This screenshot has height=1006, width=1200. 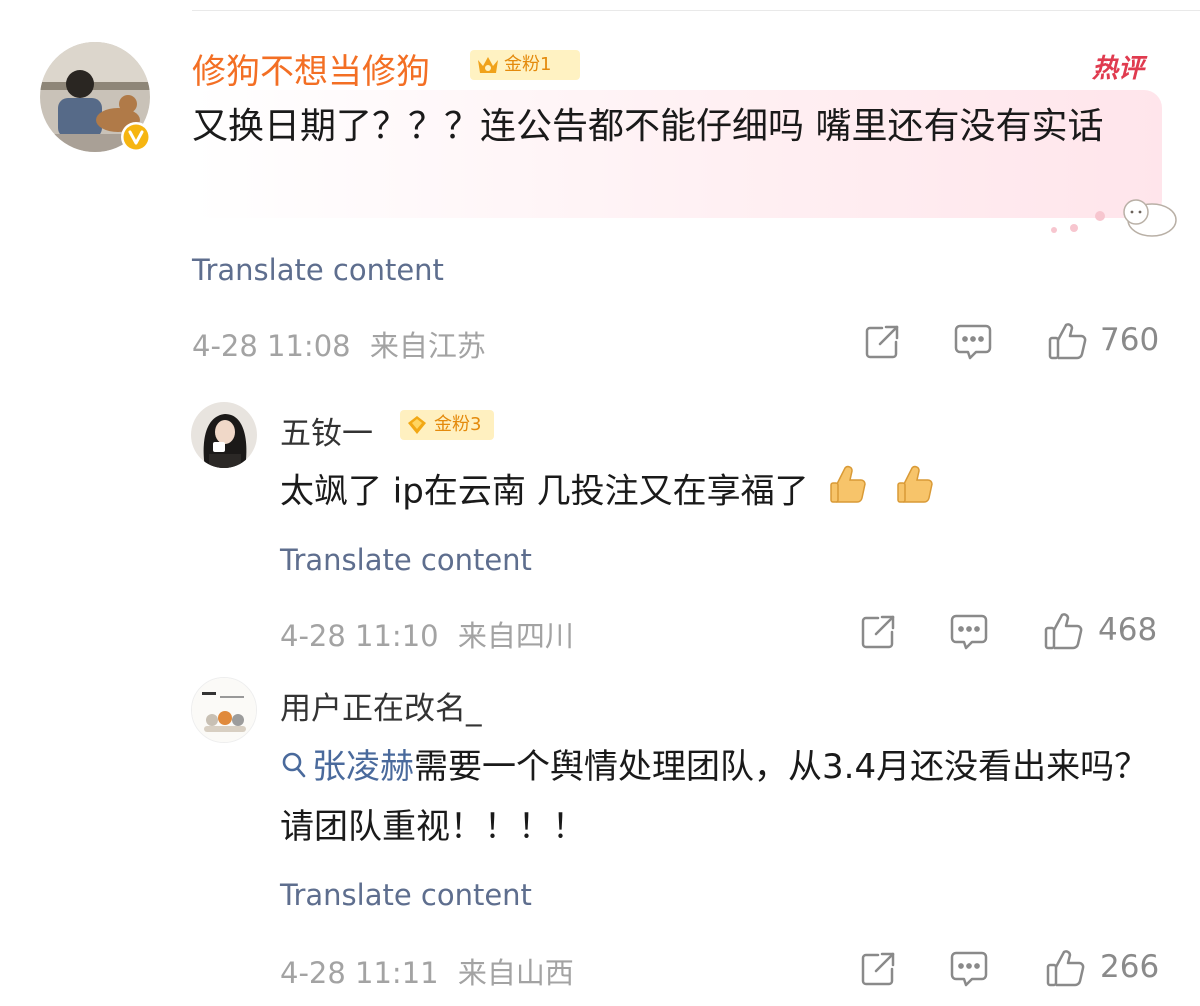 What do you see at coordinates (488, 70) in the screenshot?
I see `crown-icon` at bounding box center [488, 70].